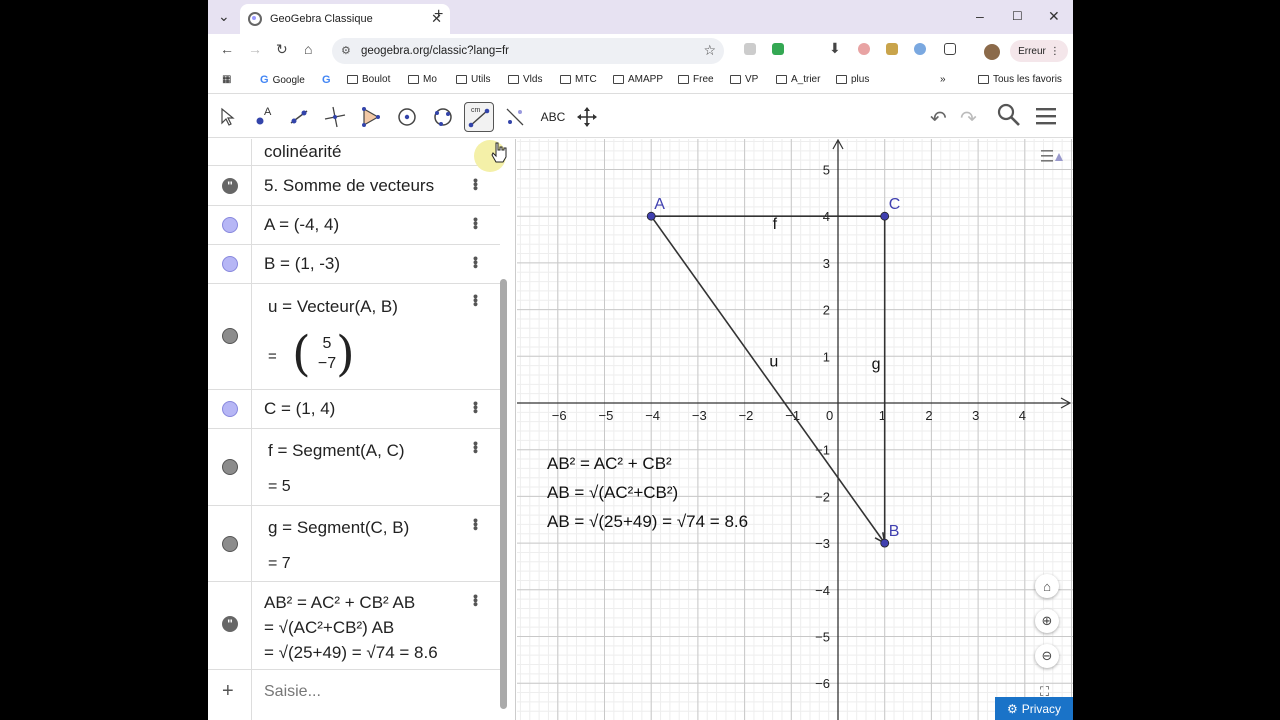  What do you see at coordinates (368, 79) in the screenshot?
I see `bookmark-boulot: Boulot` at bounding box center [368, 79].